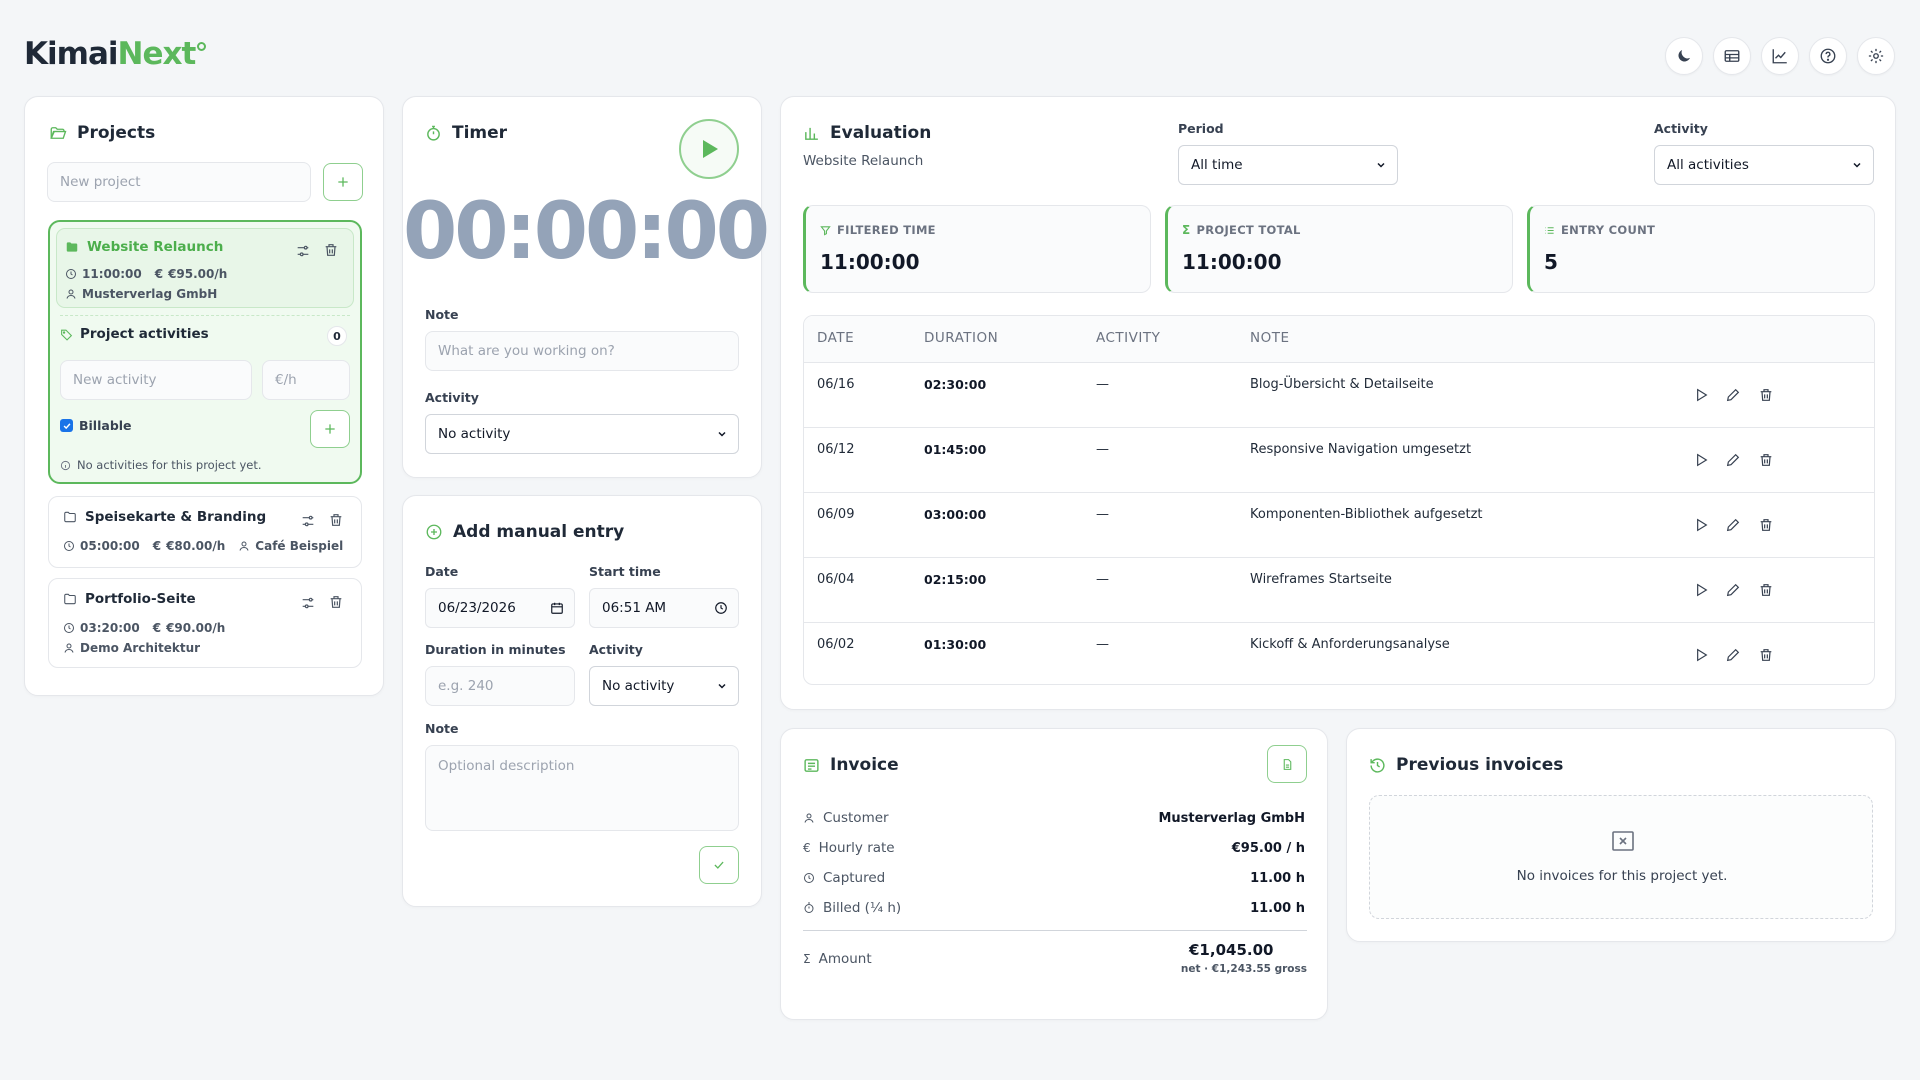 This screenshot has height=1080, width=1920. I want to click on evaluation-activity-label: Activity, so click(1681, 128).